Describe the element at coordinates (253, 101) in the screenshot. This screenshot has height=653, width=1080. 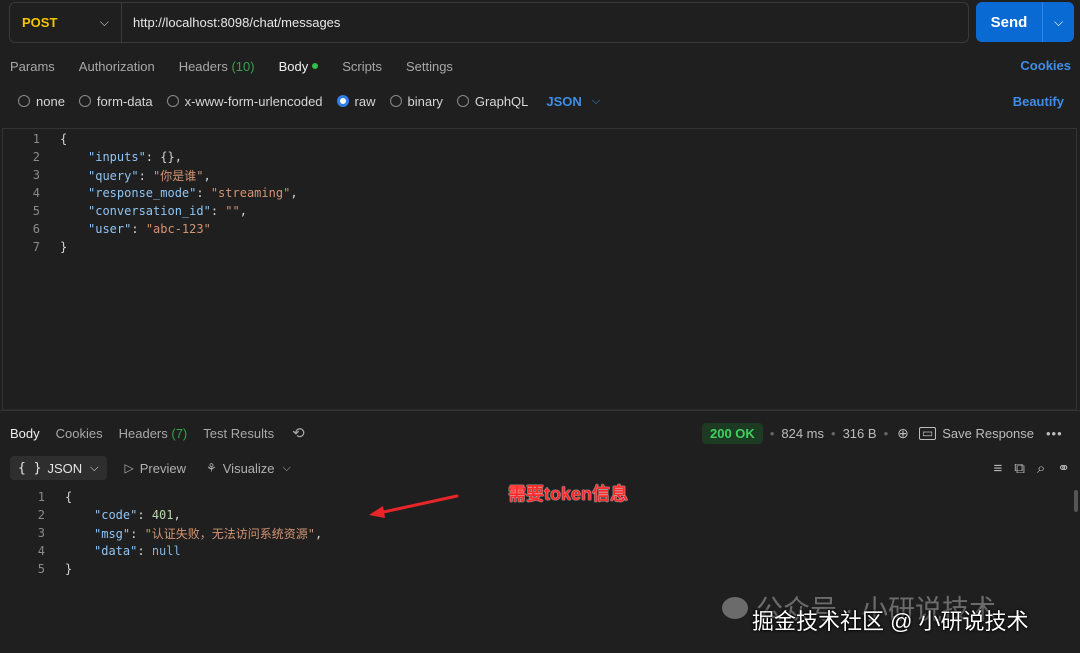
I see `radio-urlencoded-label: x-www-form-urlencoded` at that location.